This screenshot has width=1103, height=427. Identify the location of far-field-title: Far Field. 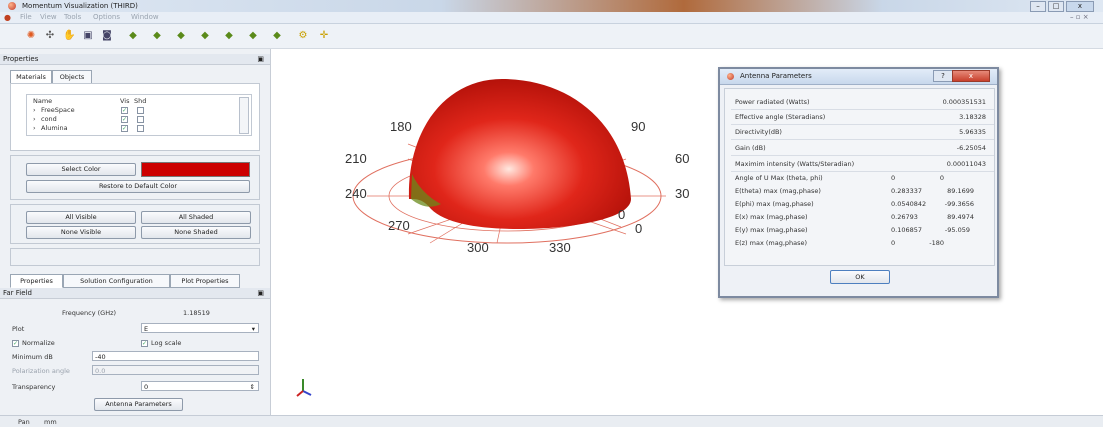
(17, 293).